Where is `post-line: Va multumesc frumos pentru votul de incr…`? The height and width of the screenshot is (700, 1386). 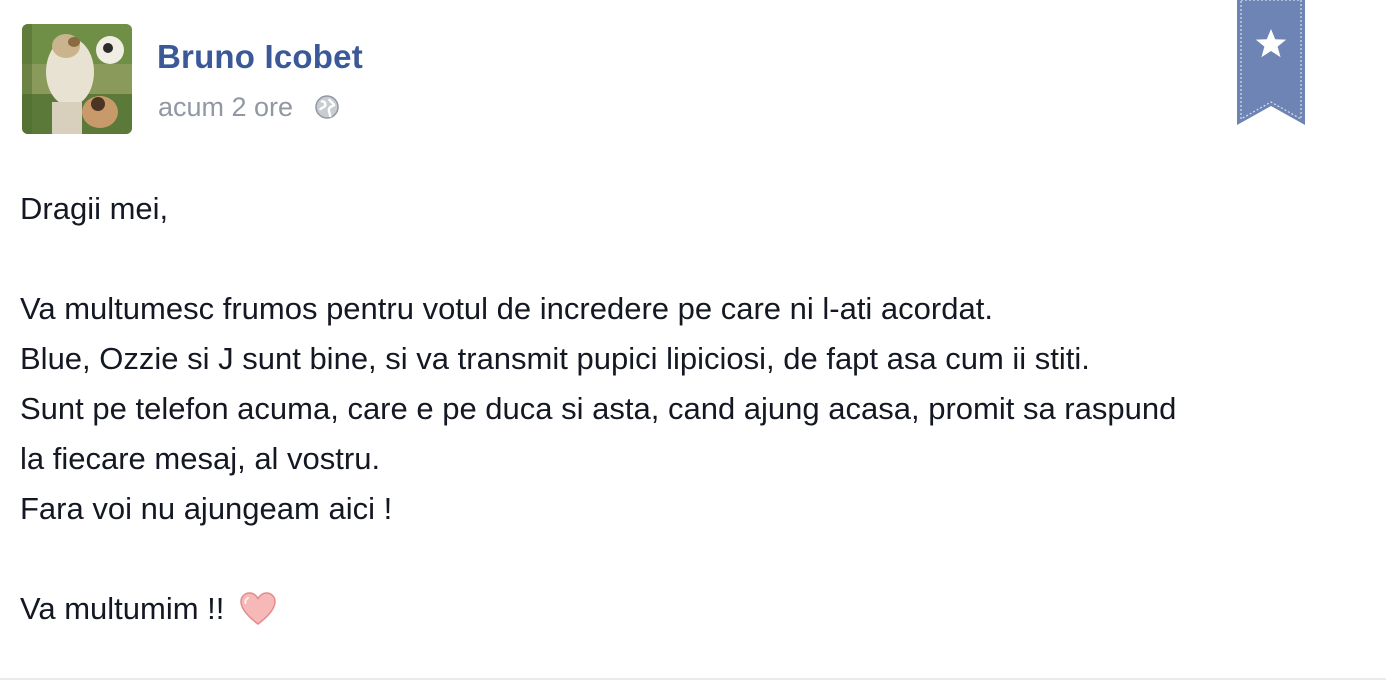
post-line: Va multumesc frumos pentru votul de incr… is located at coordinates (506, 308).